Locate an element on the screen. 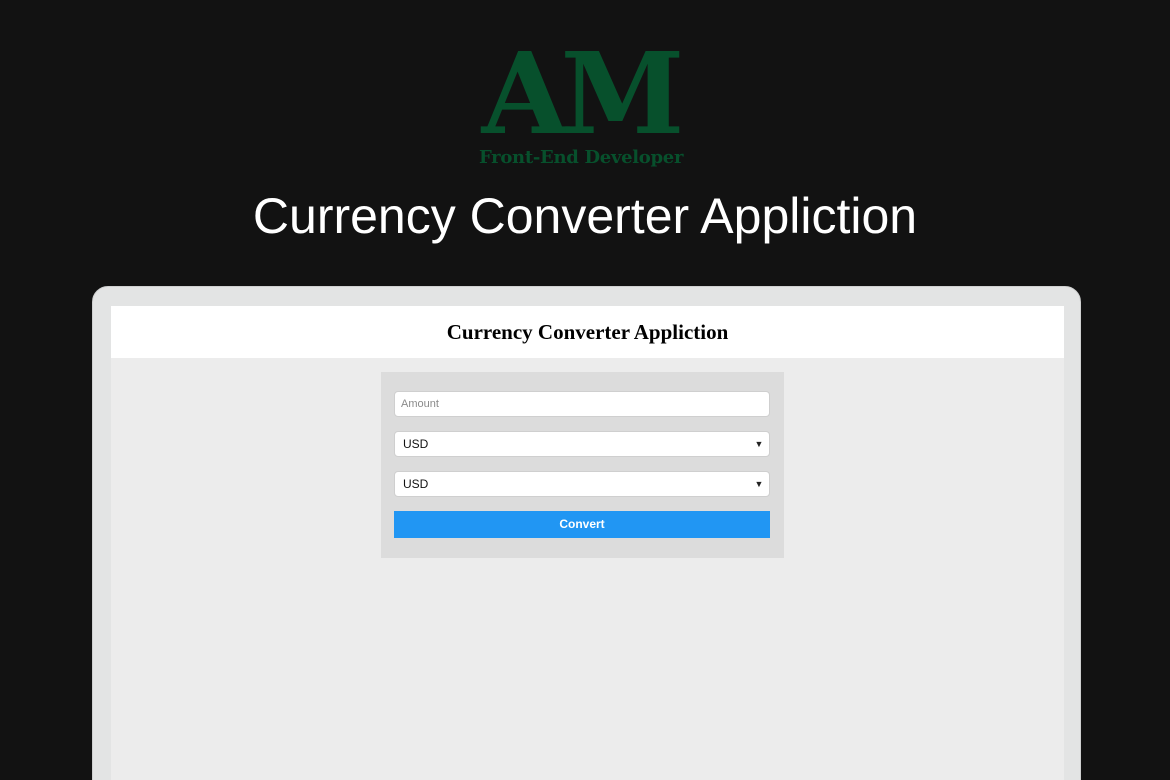  amount-input: Amount is located at coordinates (582, 404).